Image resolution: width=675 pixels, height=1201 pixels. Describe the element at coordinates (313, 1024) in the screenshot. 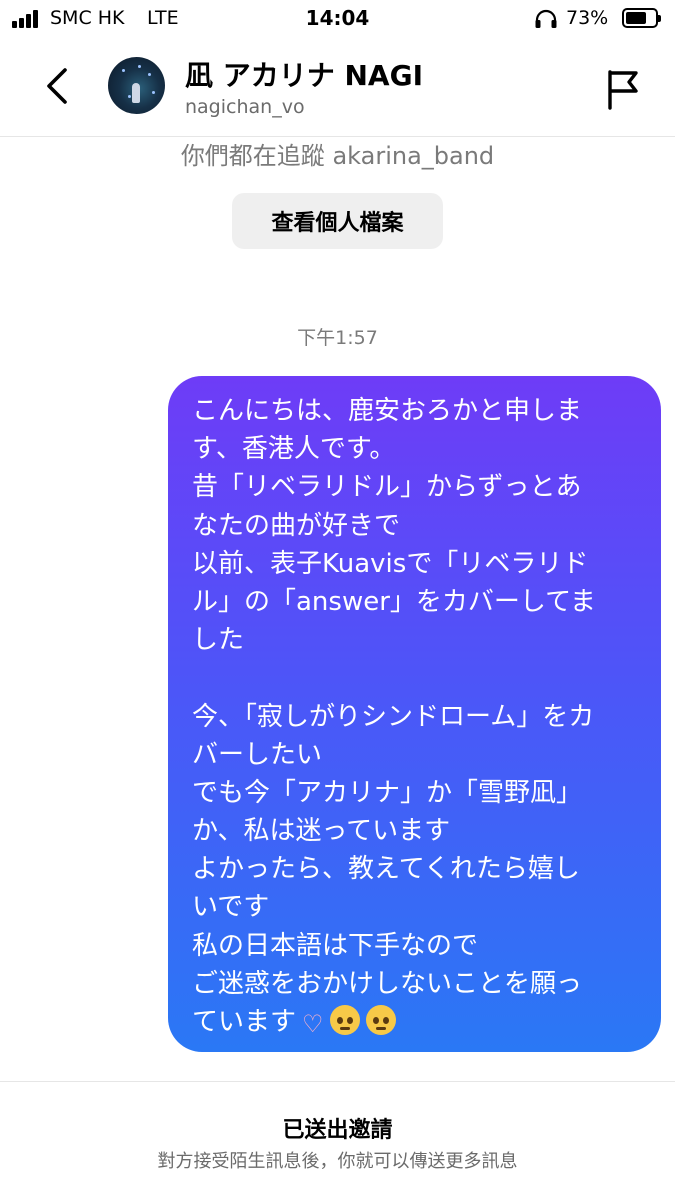

I see `heart-hands-emoji-icon: ♡` at that location.